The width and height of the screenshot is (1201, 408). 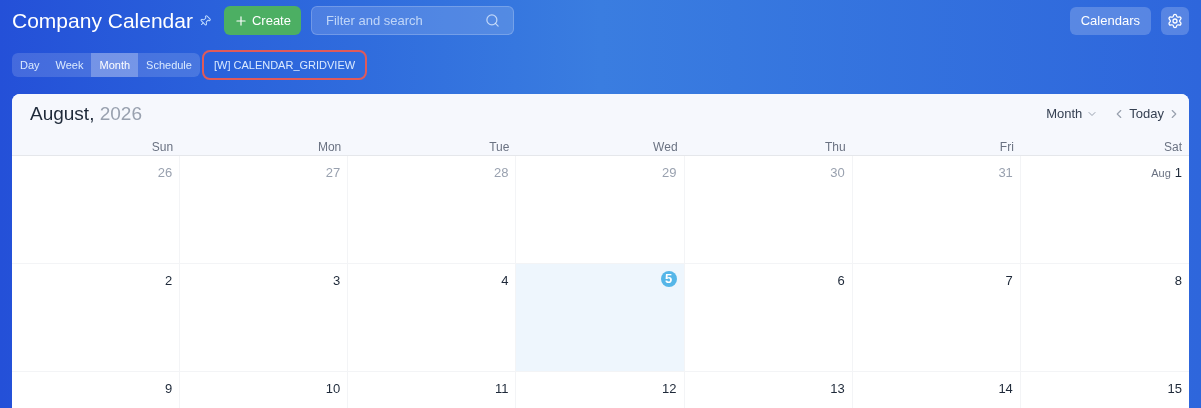 What do you see at coordinates (768, 390) in the screenshot?
I see `day-cell: 13` at bounding box center [768, 390].